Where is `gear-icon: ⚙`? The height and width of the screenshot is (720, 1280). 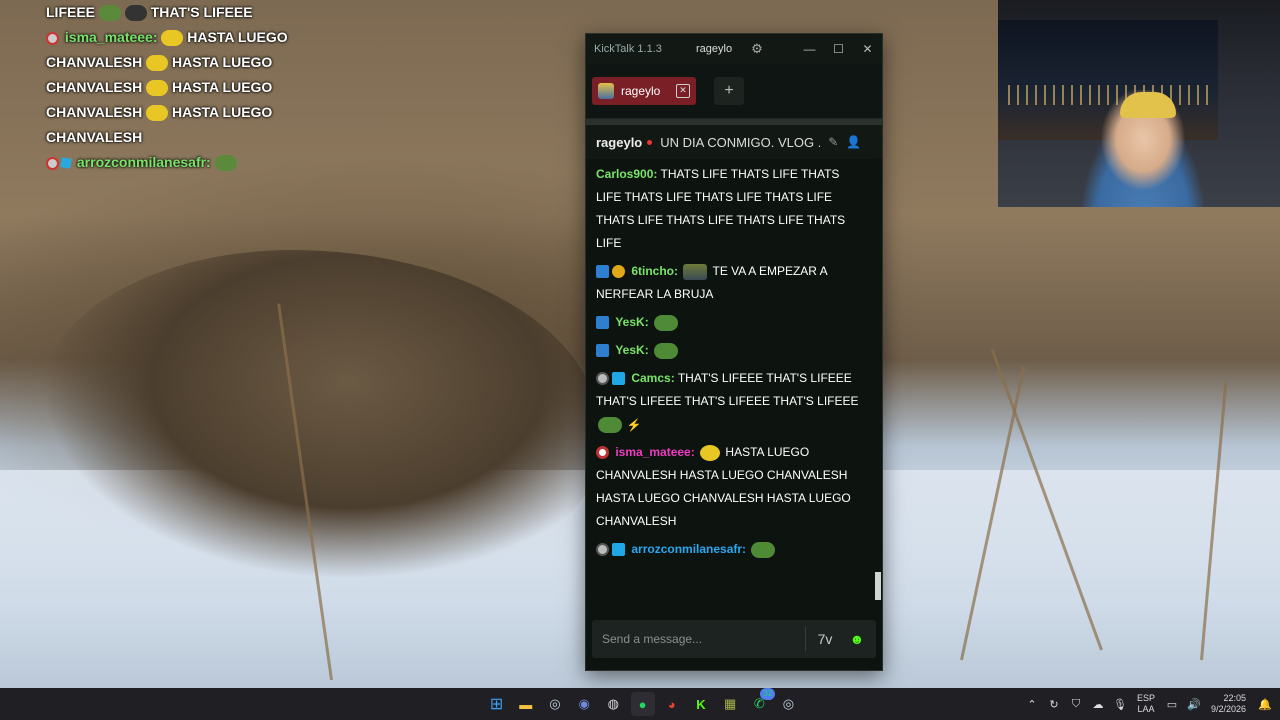
gear-icon: ⚙ is located at coordinates (757, 49).